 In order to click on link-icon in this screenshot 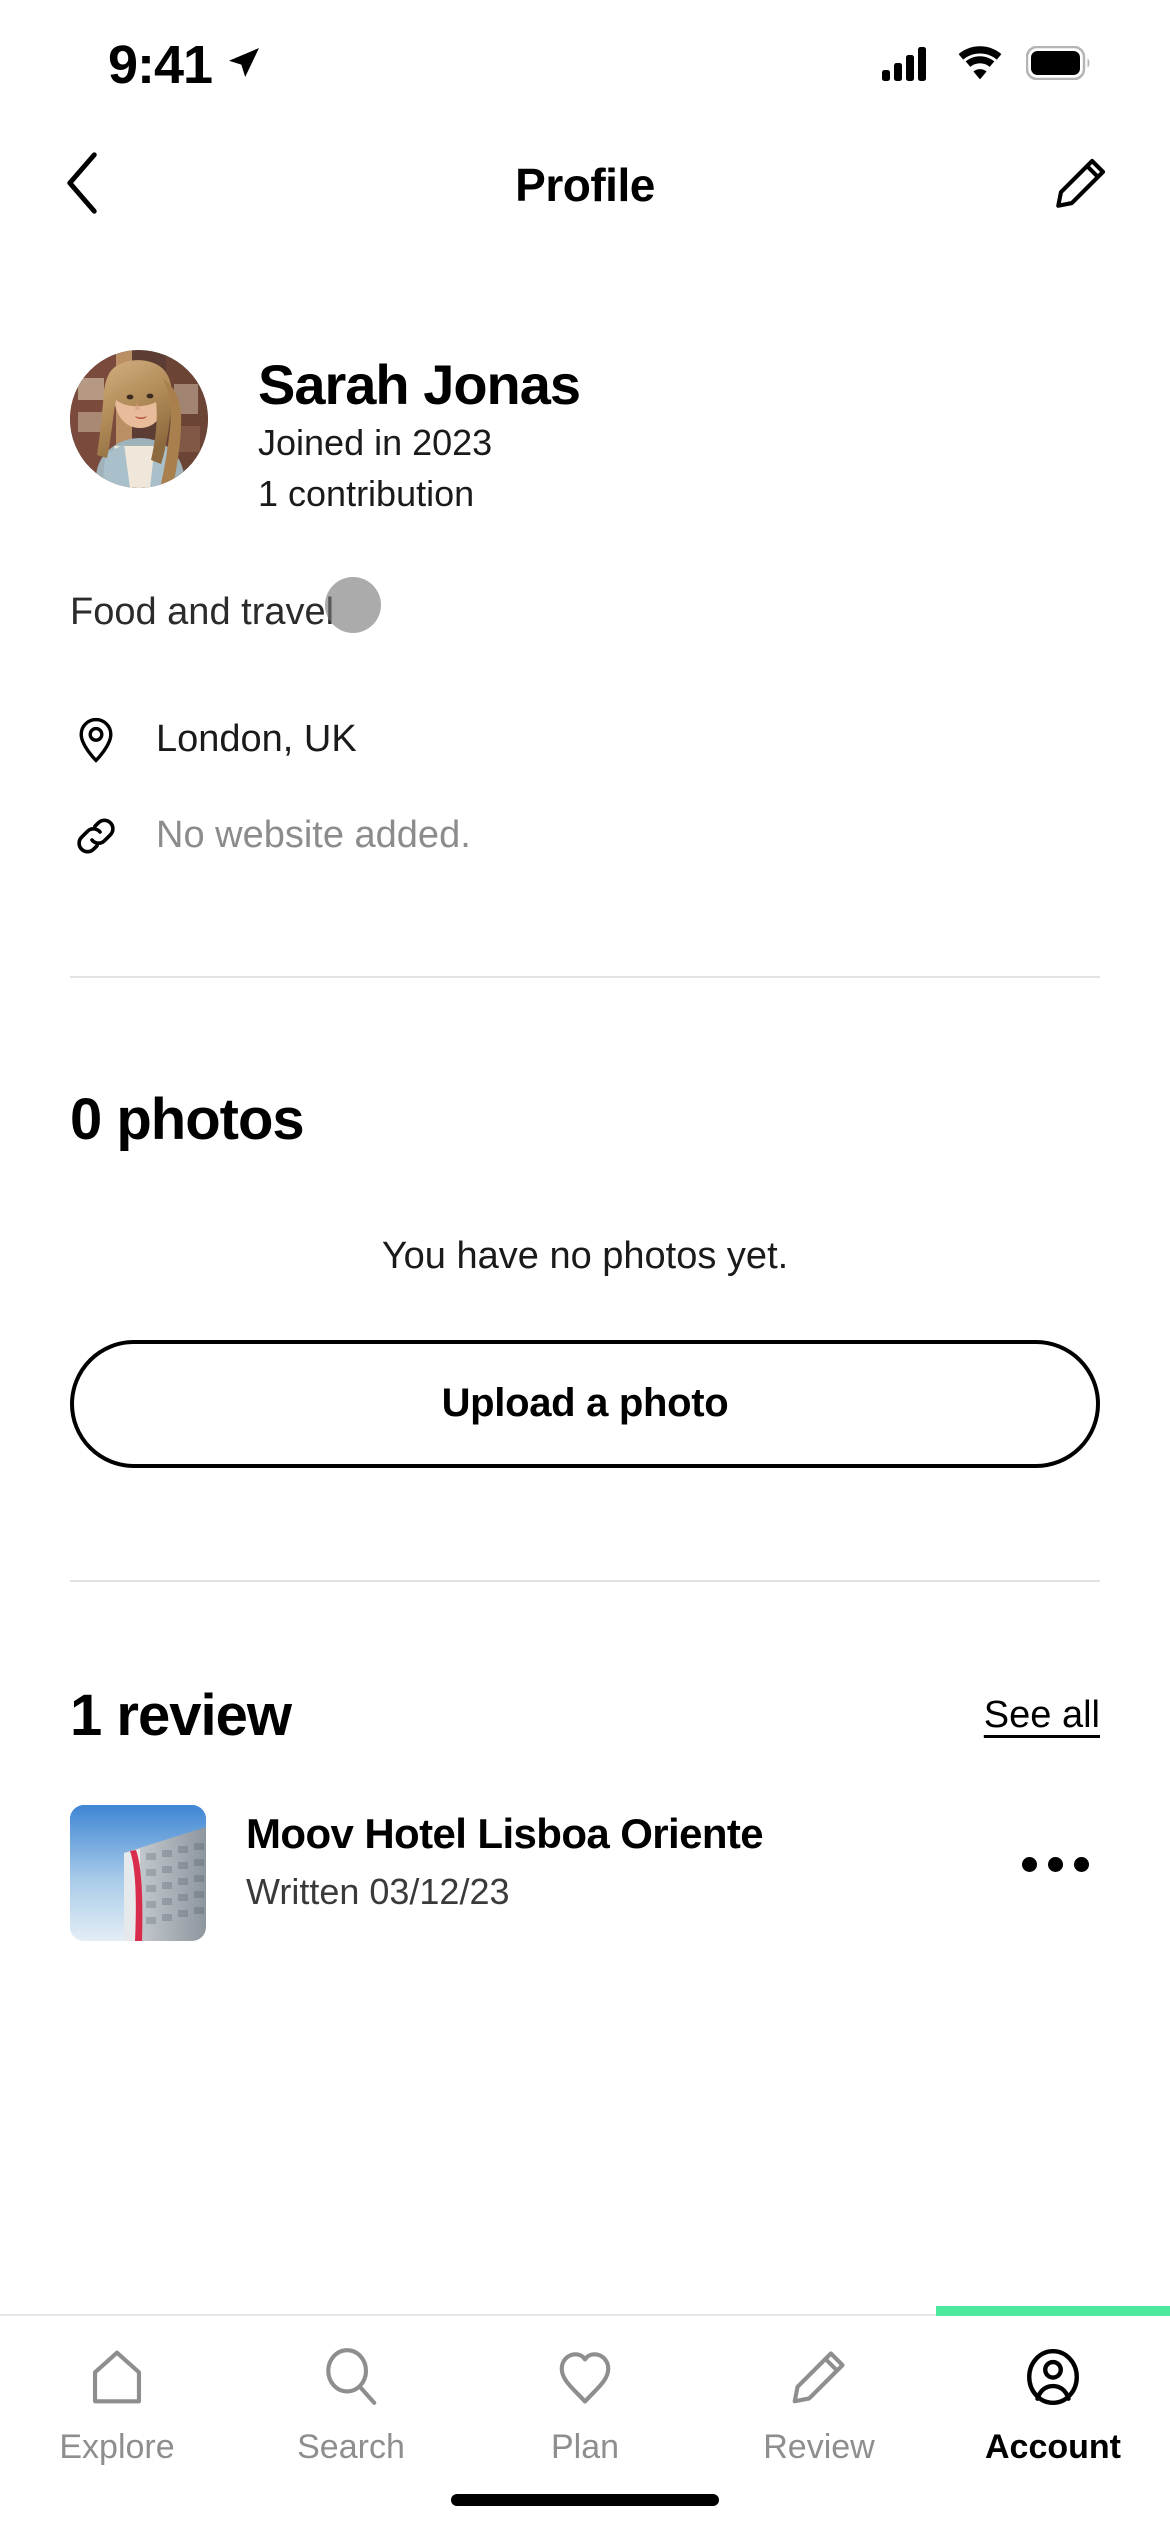, I will do `click(96, 836)`.